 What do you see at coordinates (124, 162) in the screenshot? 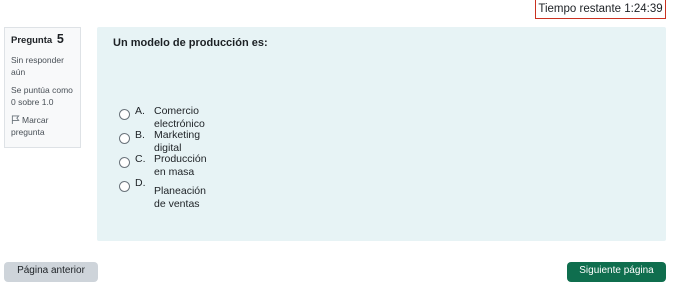
I see `radio-button-c` at bounding box center [124, 162].